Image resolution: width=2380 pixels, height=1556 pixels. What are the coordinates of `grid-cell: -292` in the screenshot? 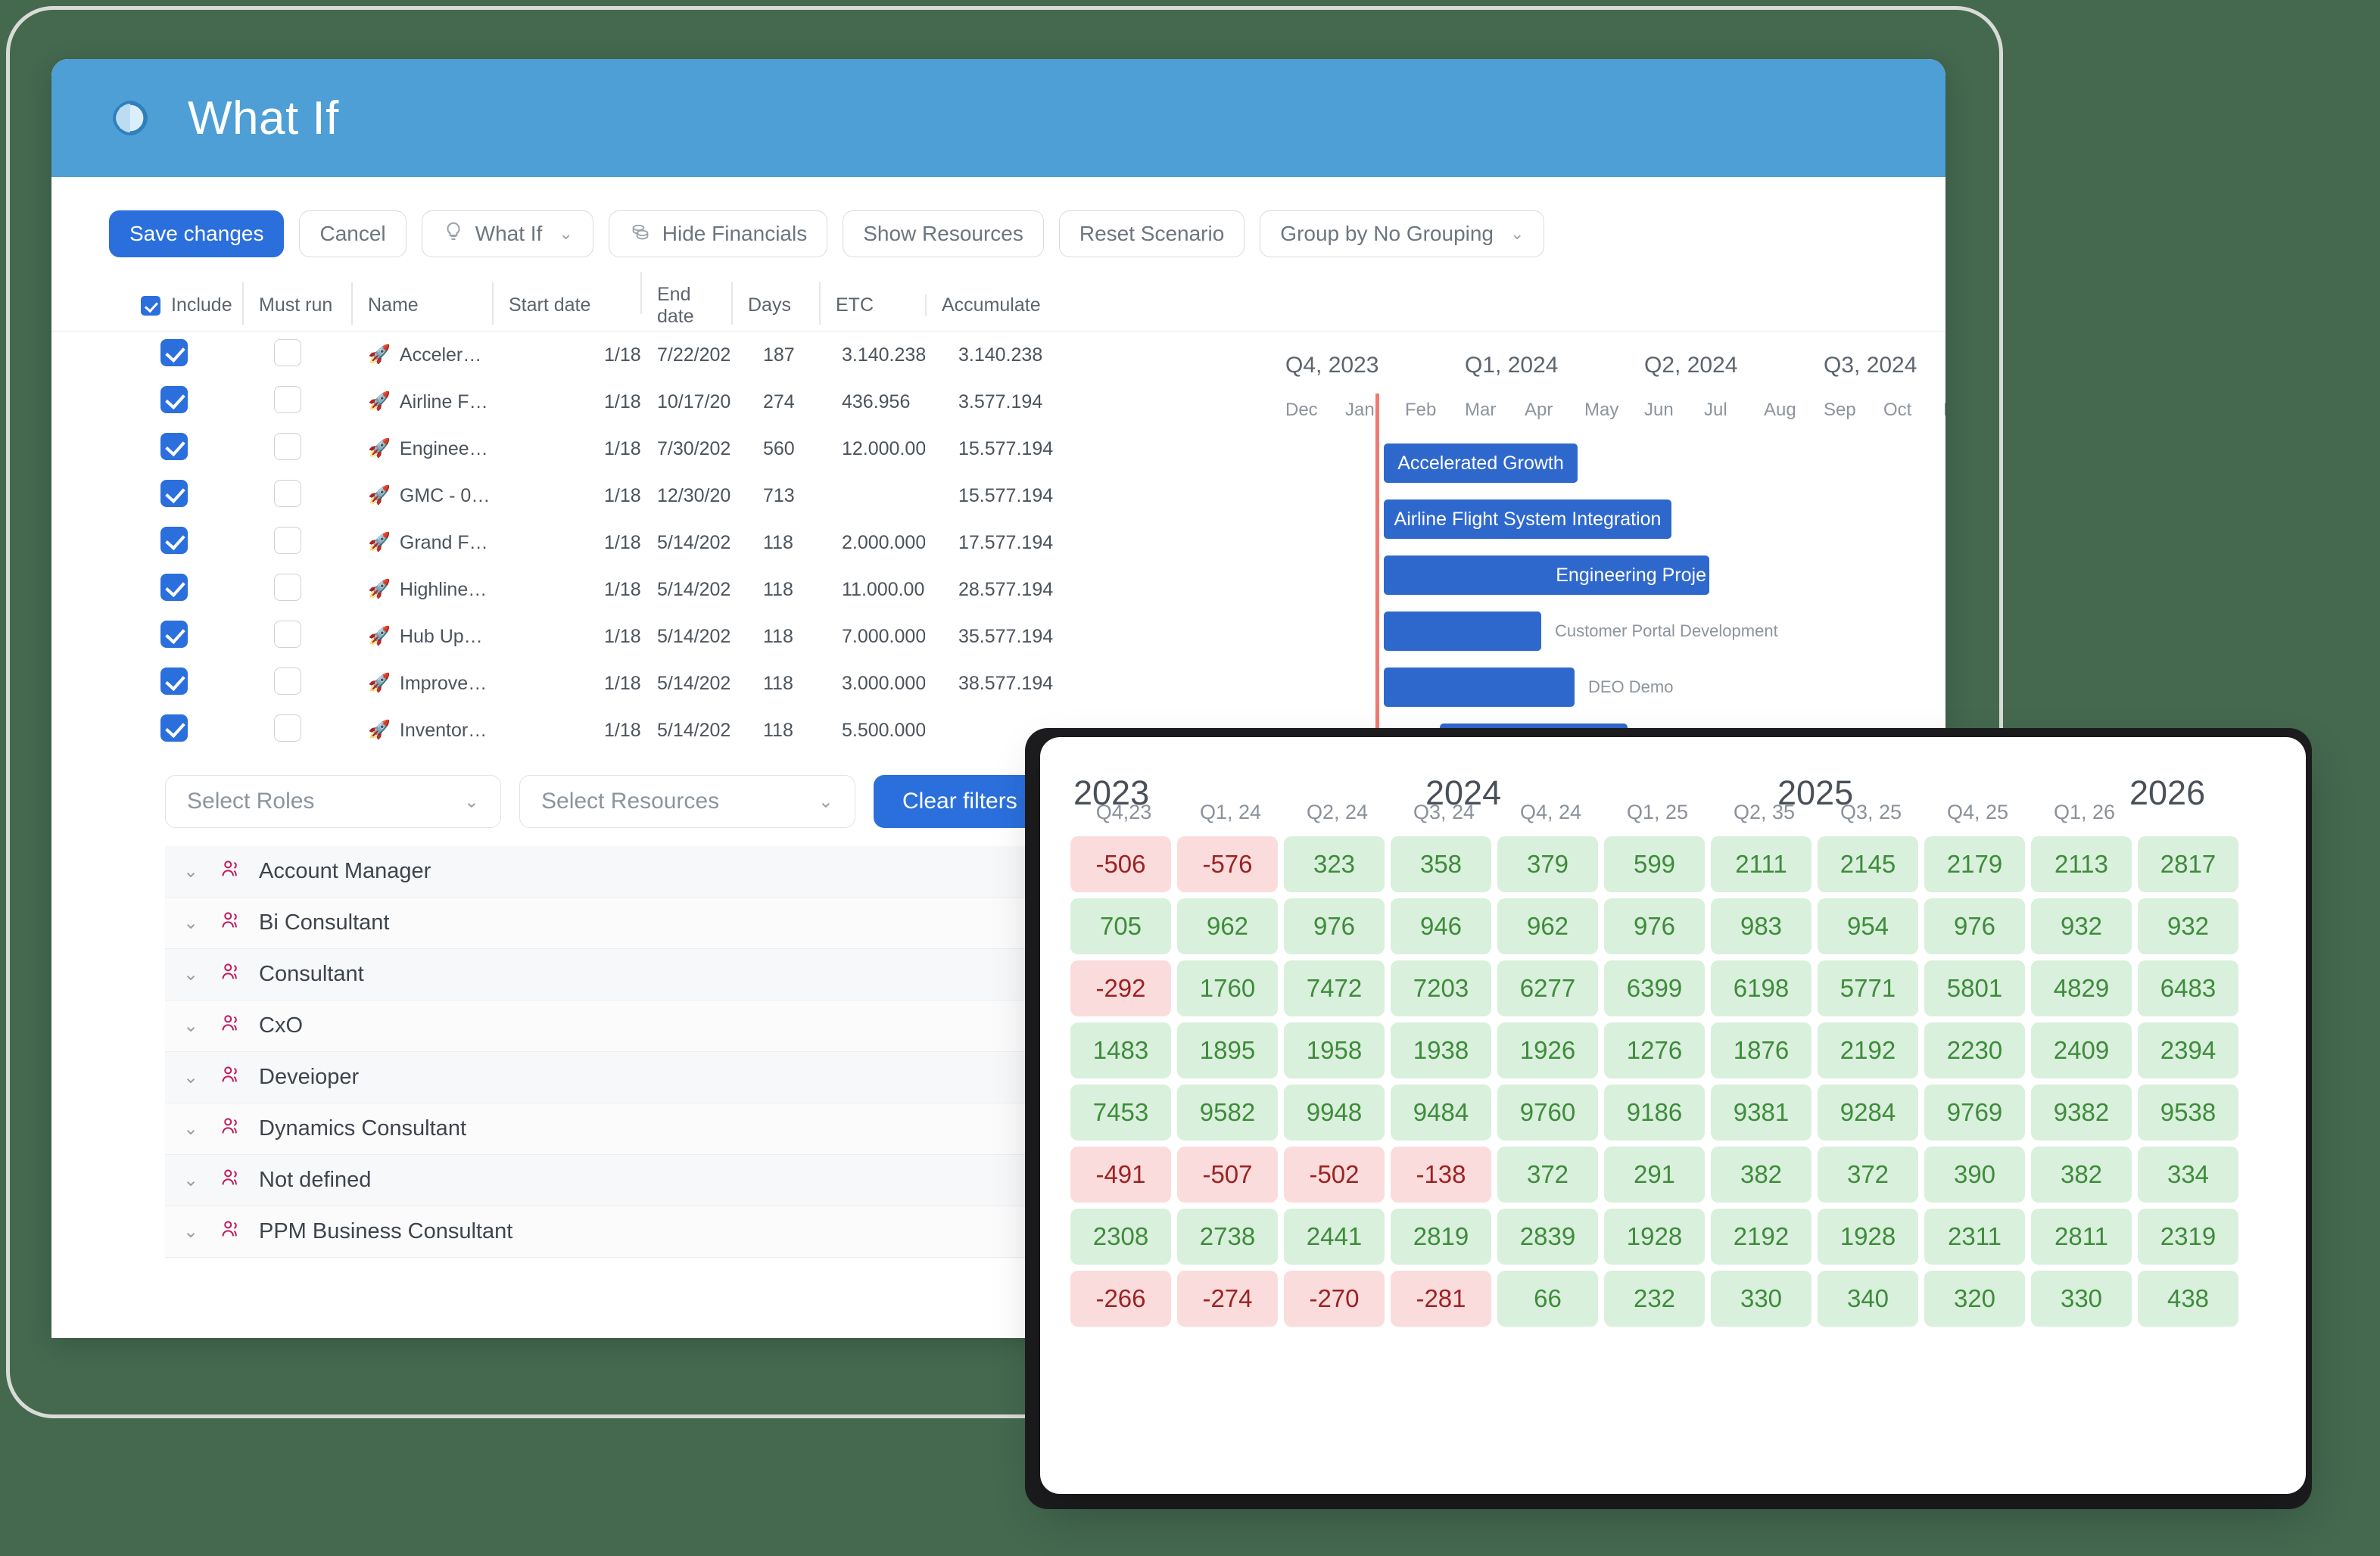 It's located at (1120, 988).